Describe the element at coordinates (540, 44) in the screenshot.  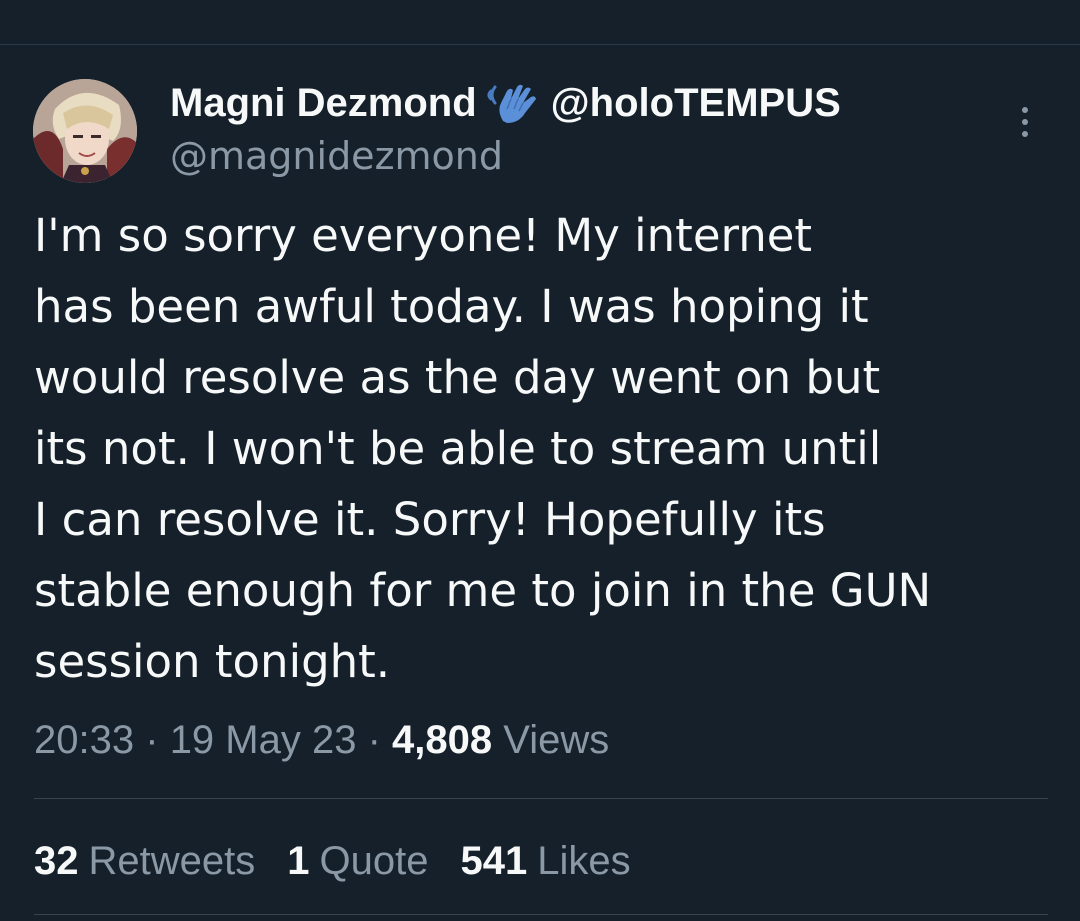
I see `top-divider` at that location.